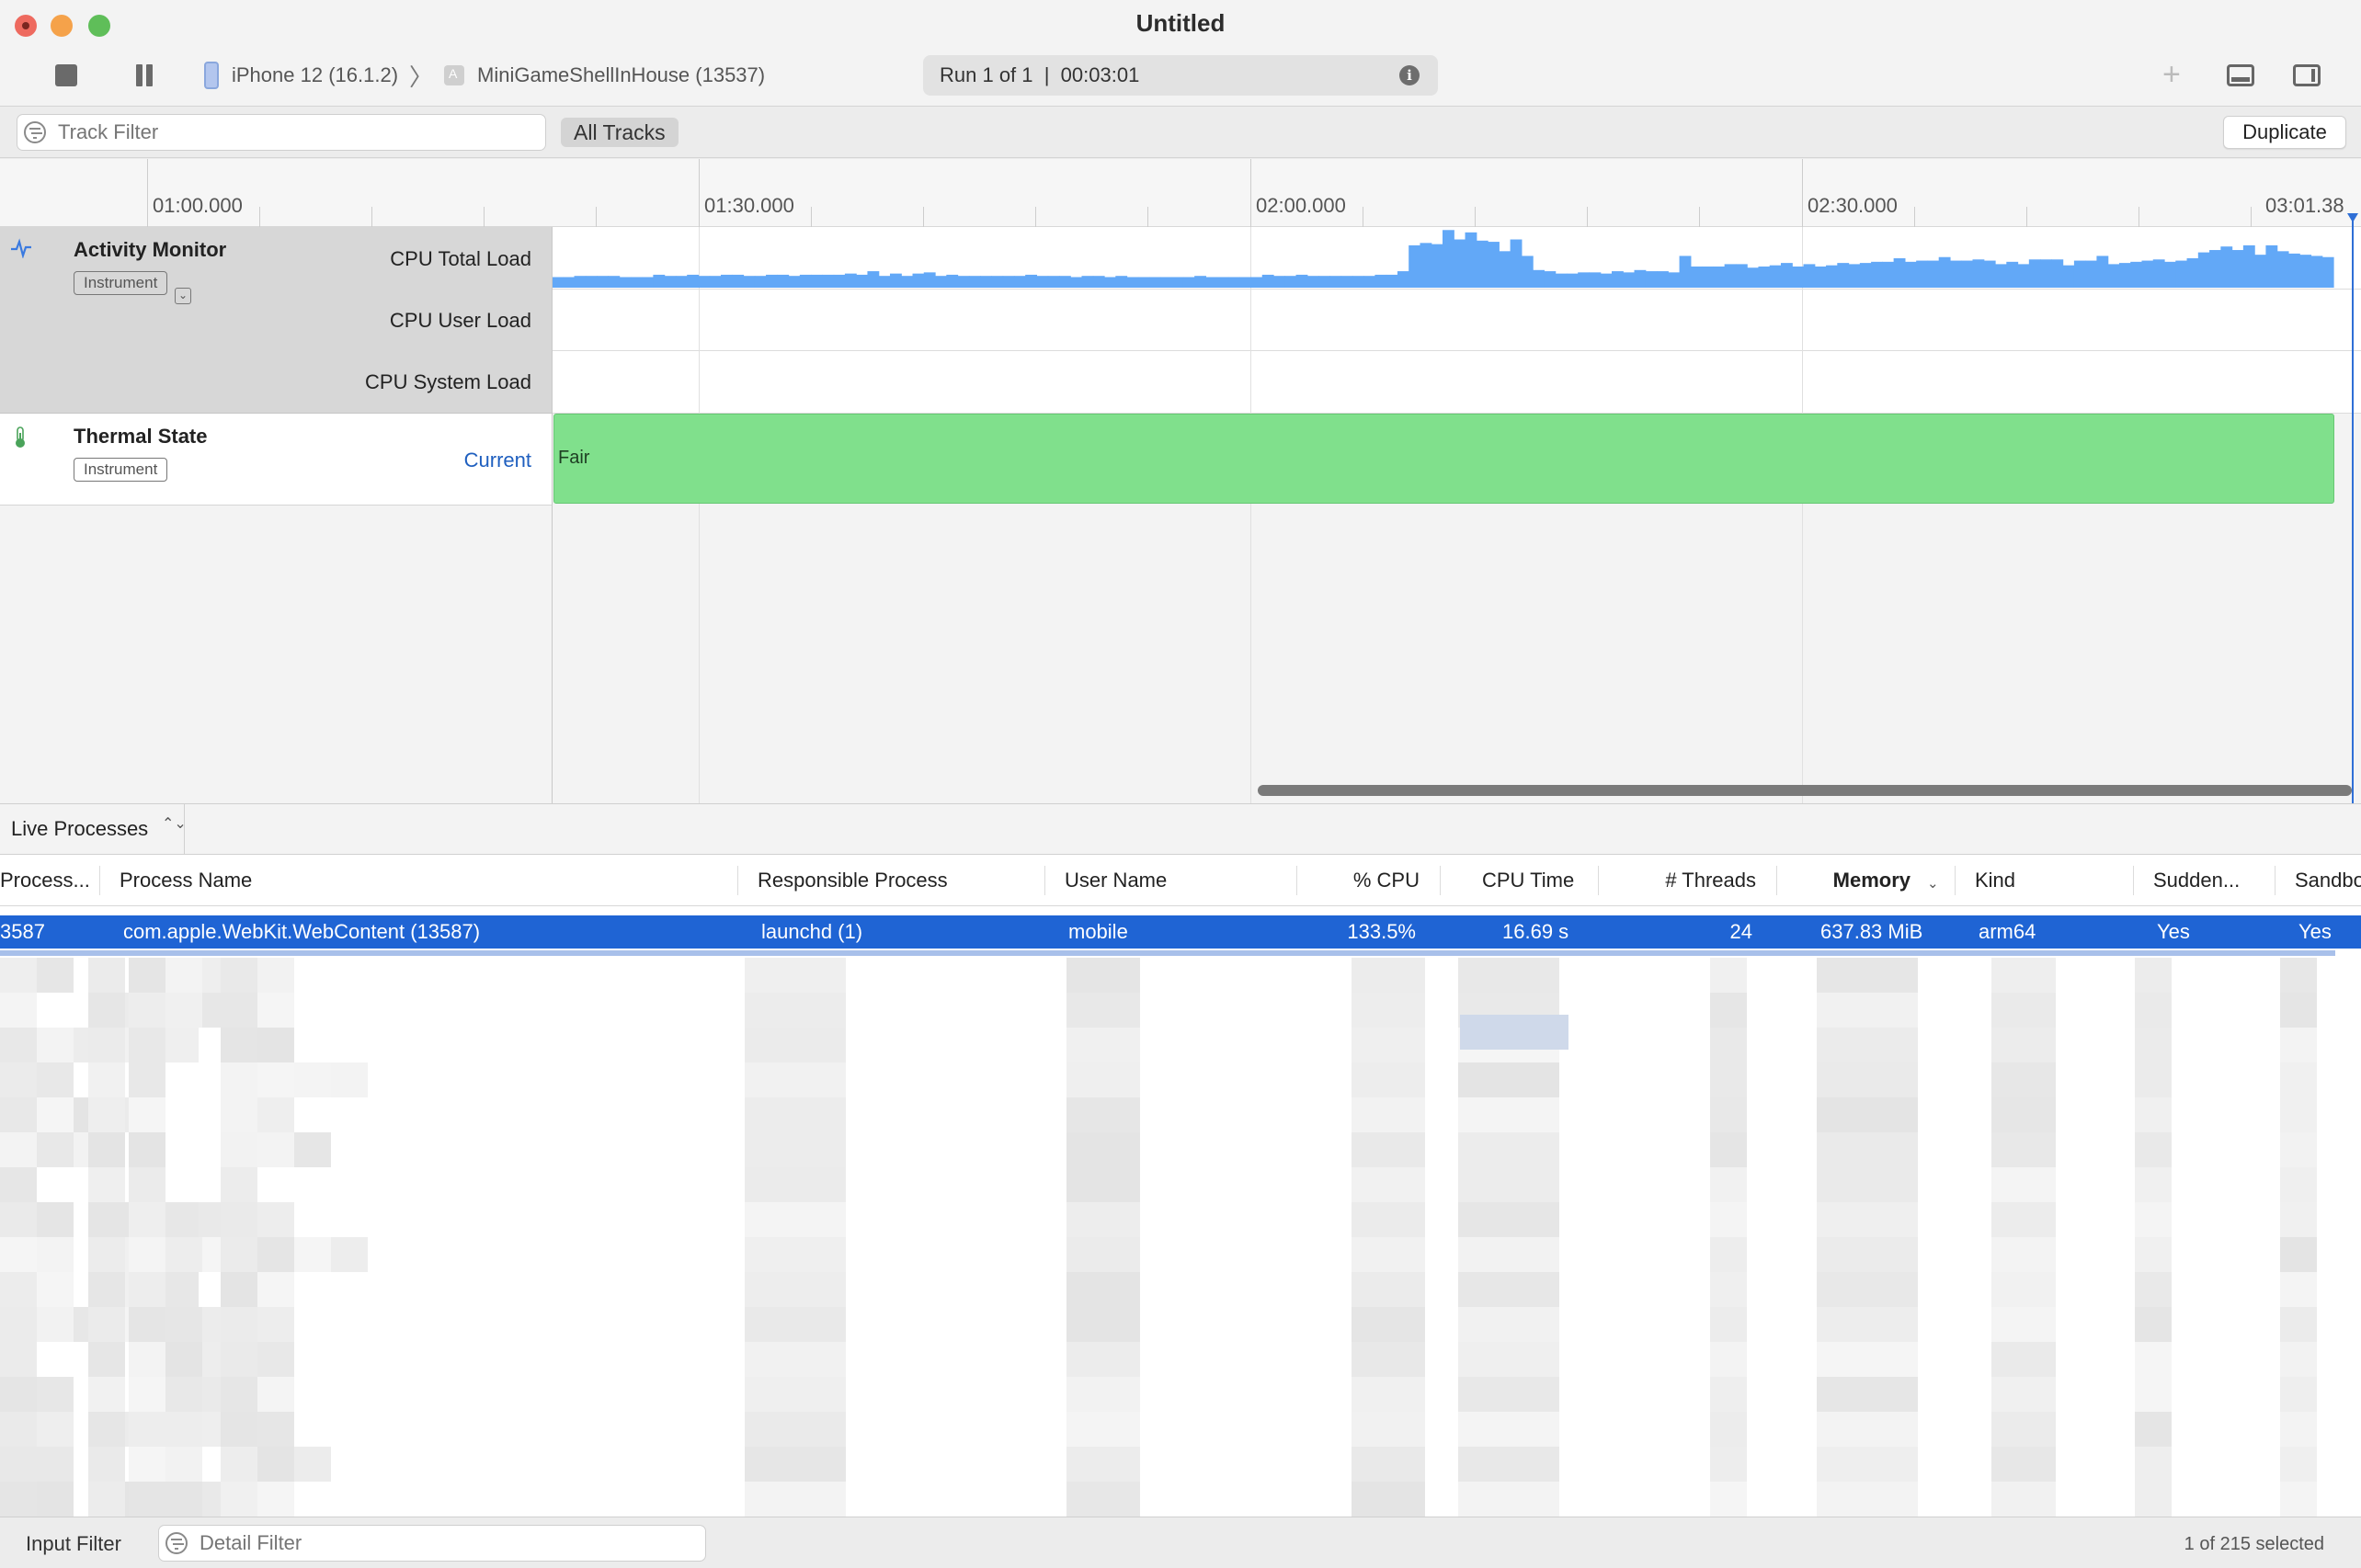 The height and width of the screenshot is (1568, 2361). I want to click on column-header-process-name: Process Name, so click(423, 880).